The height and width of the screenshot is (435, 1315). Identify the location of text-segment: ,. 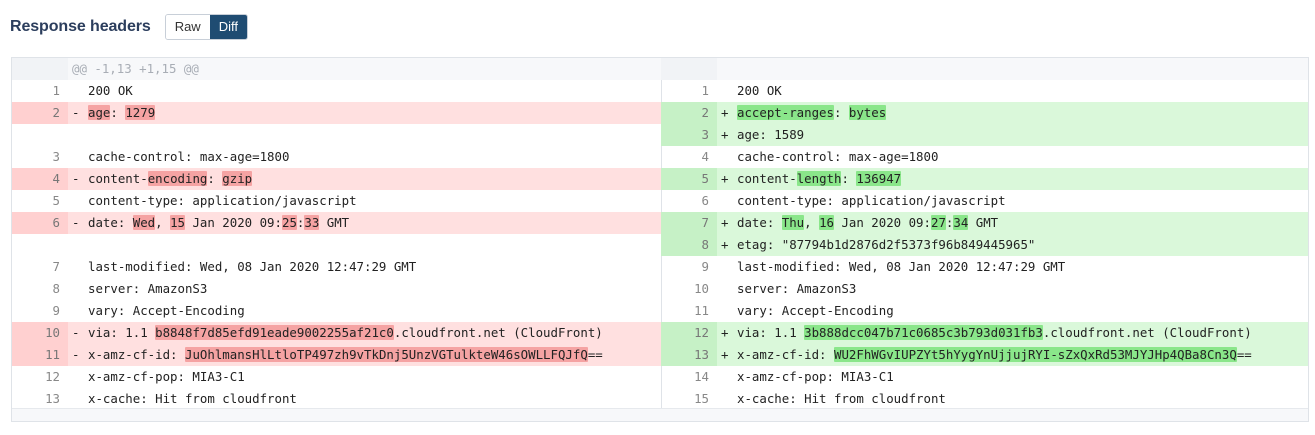
(163, 222).